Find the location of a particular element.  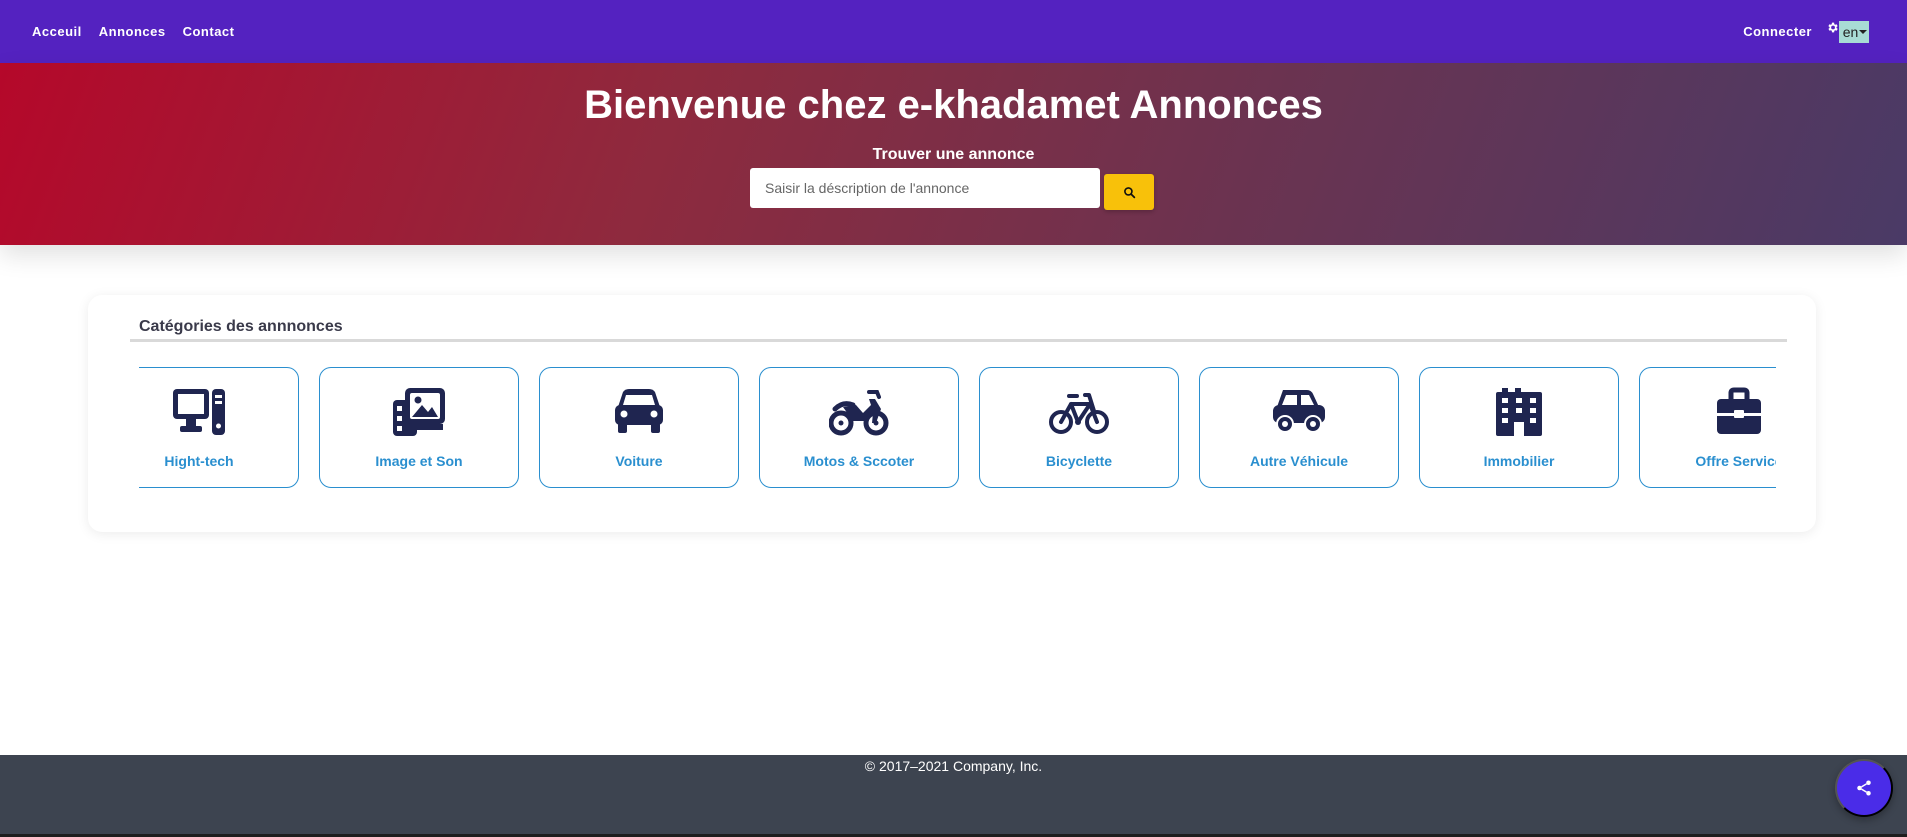

category-label: Offre Service is located at coordinates (1735, 461).